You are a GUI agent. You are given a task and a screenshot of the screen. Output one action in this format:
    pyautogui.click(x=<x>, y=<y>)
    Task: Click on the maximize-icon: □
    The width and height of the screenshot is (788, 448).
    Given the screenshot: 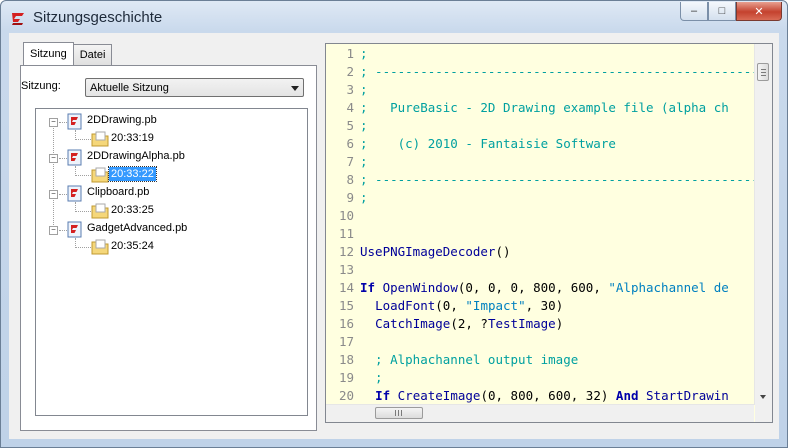 What is the action you would take?
    pyautogui.click(x=722, y=11)
    